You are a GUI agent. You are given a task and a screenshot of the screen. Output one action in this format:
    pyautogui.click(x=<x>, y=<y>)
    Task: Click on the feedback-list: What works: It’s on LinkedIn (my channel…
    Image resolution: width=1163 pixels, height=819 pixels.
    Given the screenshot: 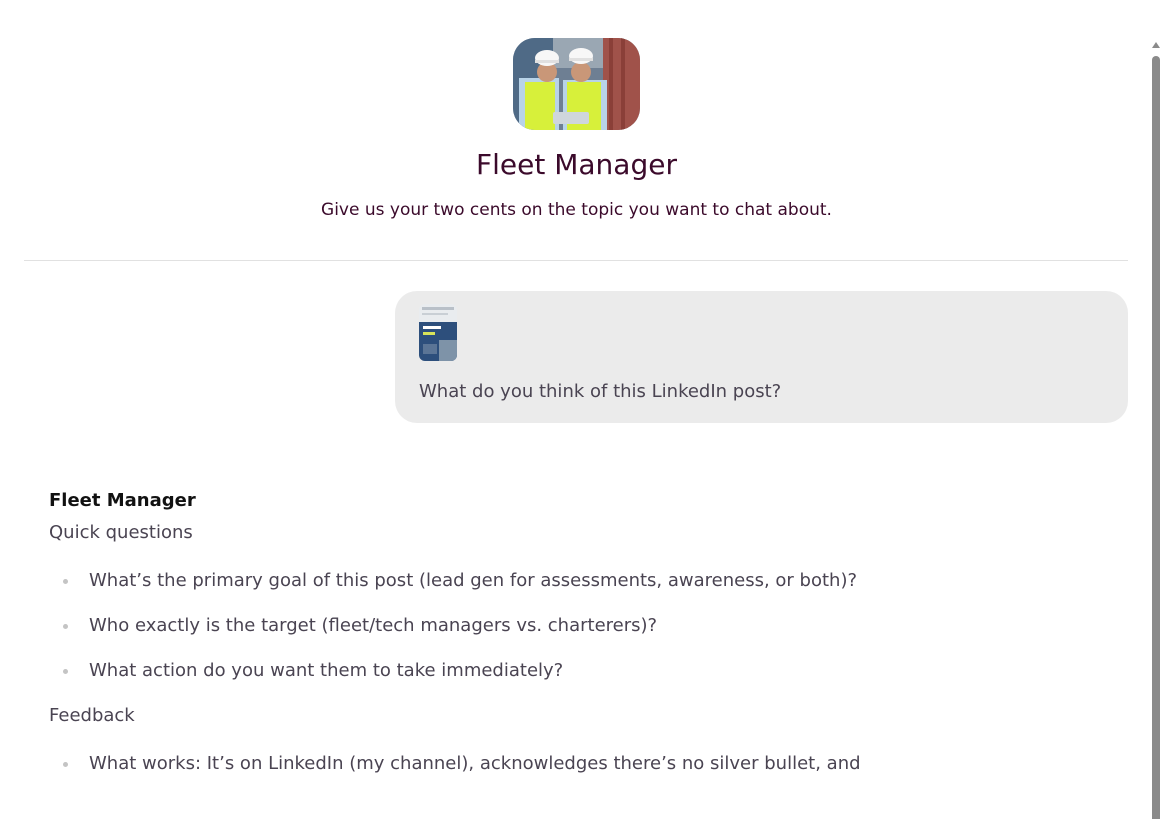 What is the action you would take?
    pyautogui.click(x=579, y=764)
    